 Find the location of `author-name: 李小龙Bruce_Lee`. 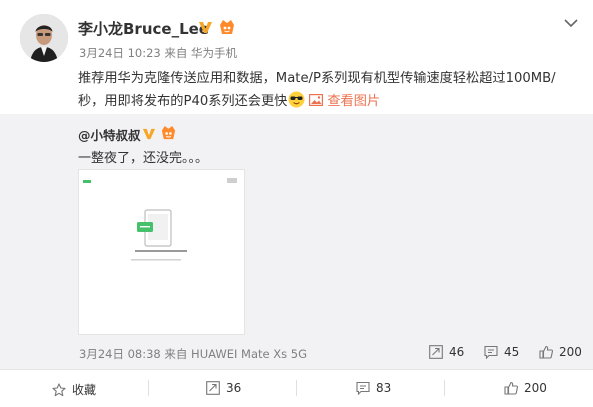

author-name: 李小龙Bruce_Lee is located at coordinates (143, 28).